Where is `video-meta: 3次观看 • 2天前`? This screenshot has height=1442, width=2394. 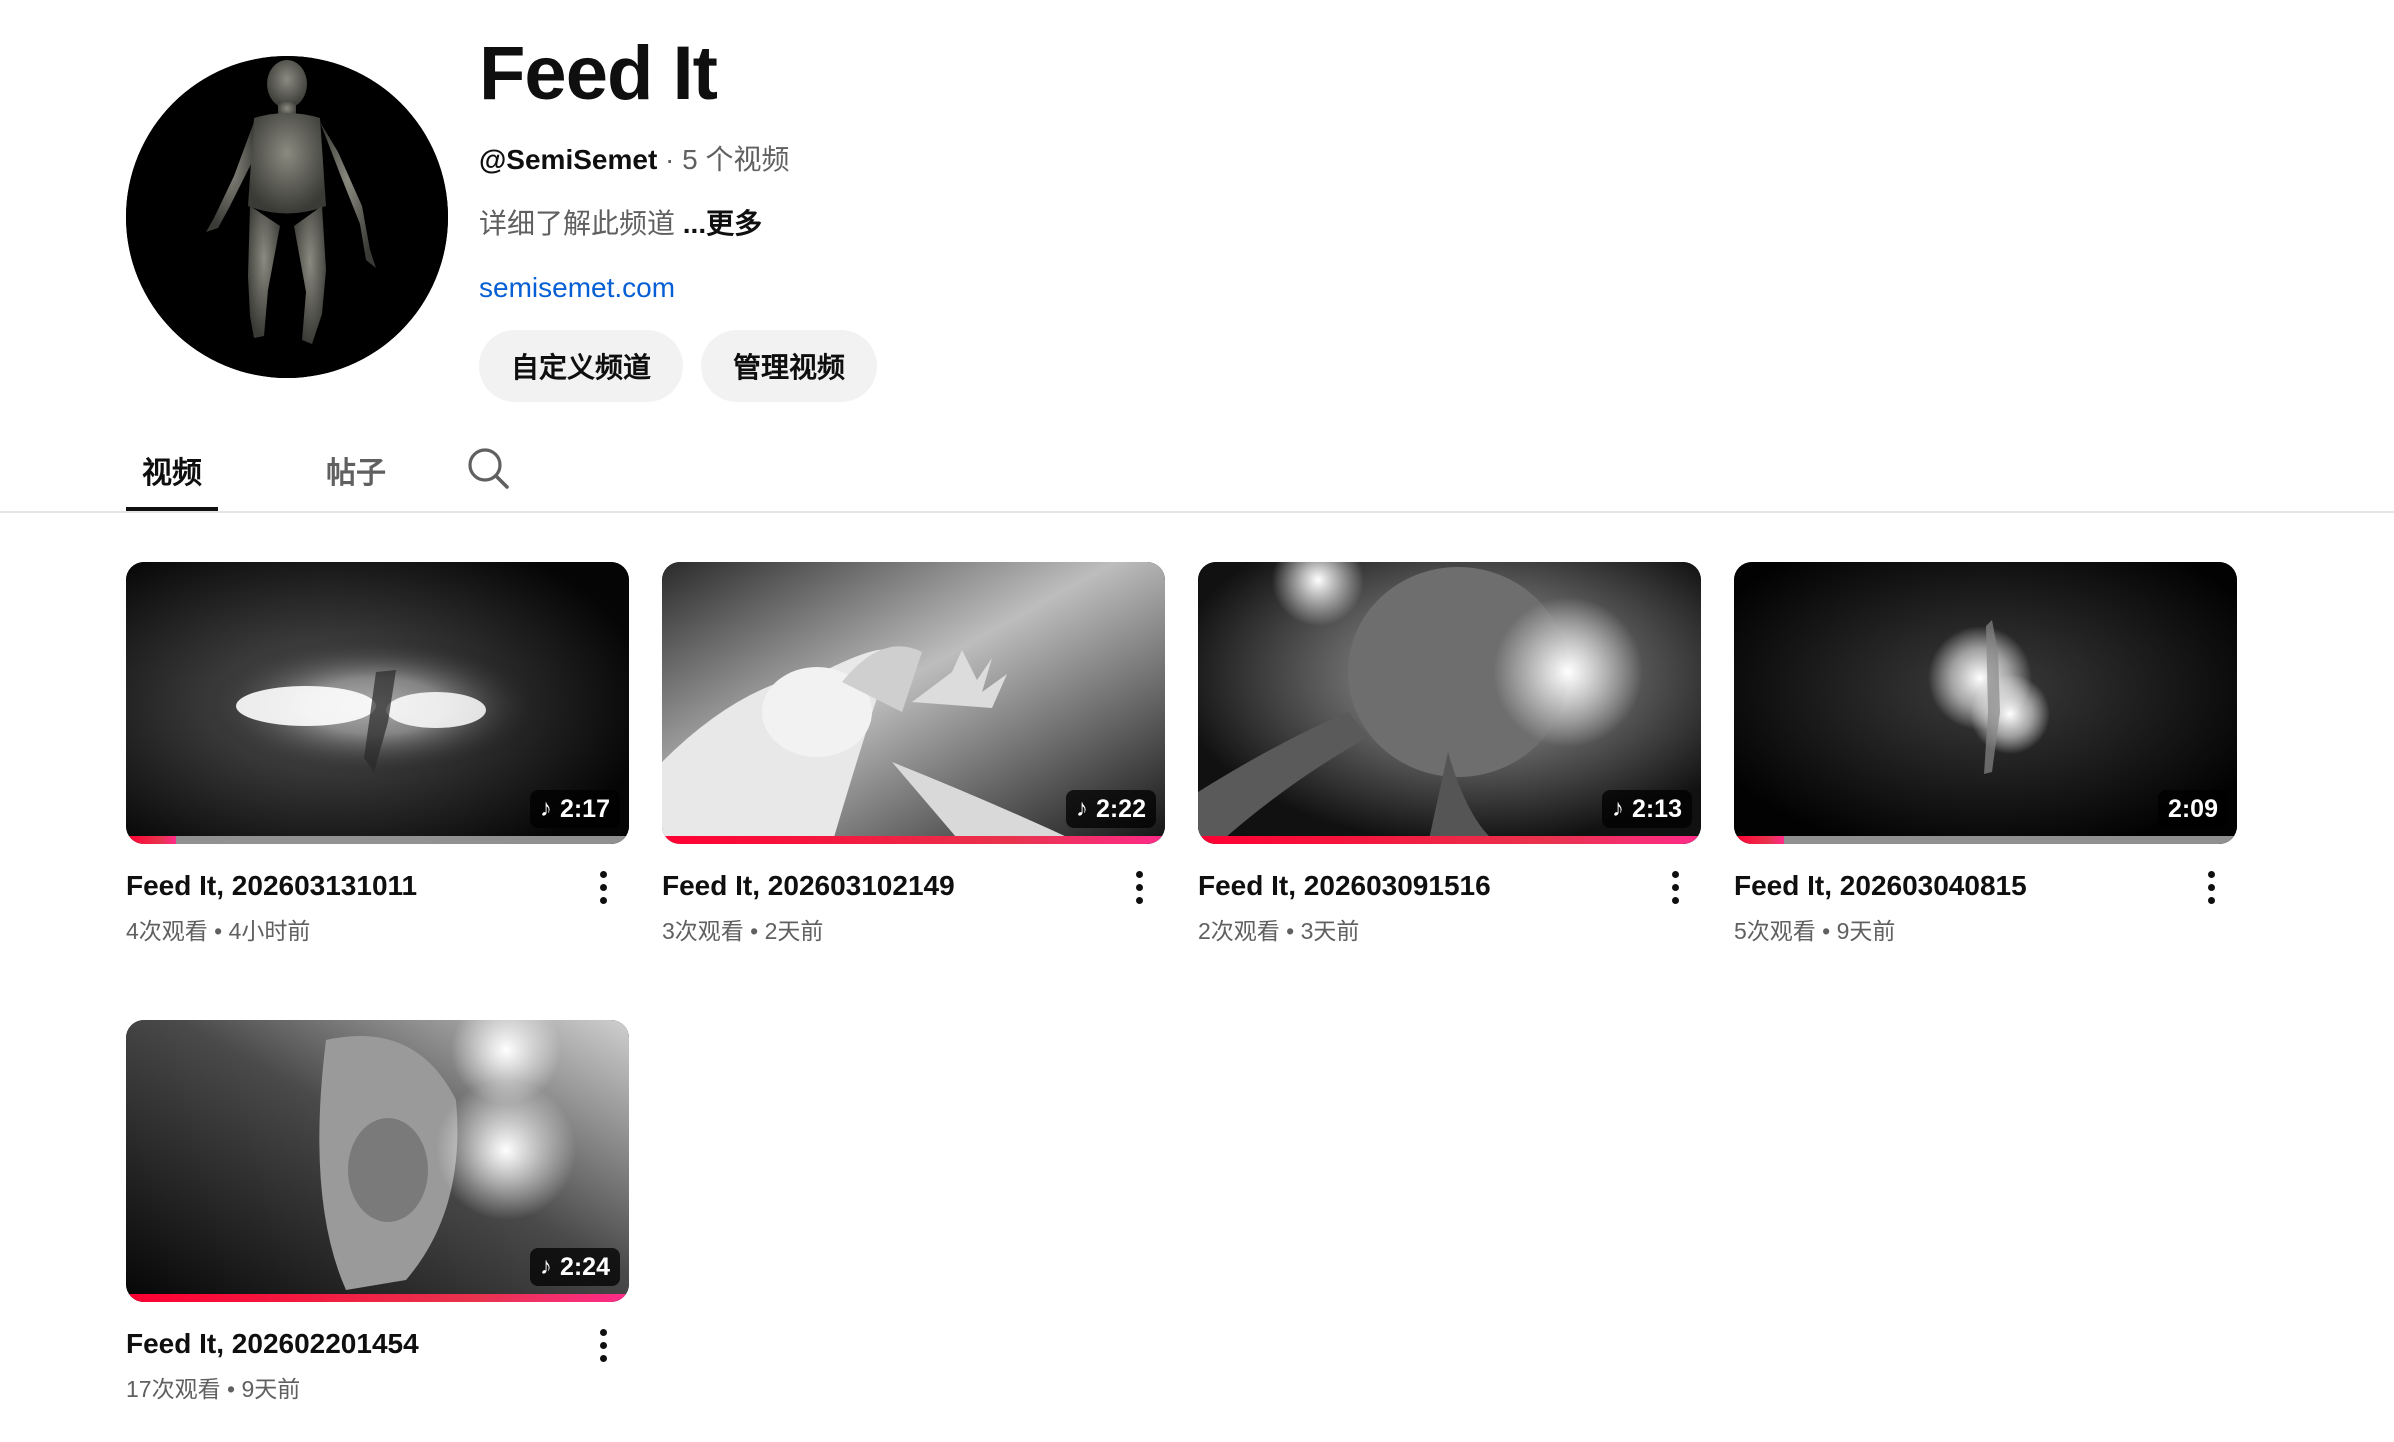
video-meta: 3次观看 • 2天前 is located at coordinates (913, 931).